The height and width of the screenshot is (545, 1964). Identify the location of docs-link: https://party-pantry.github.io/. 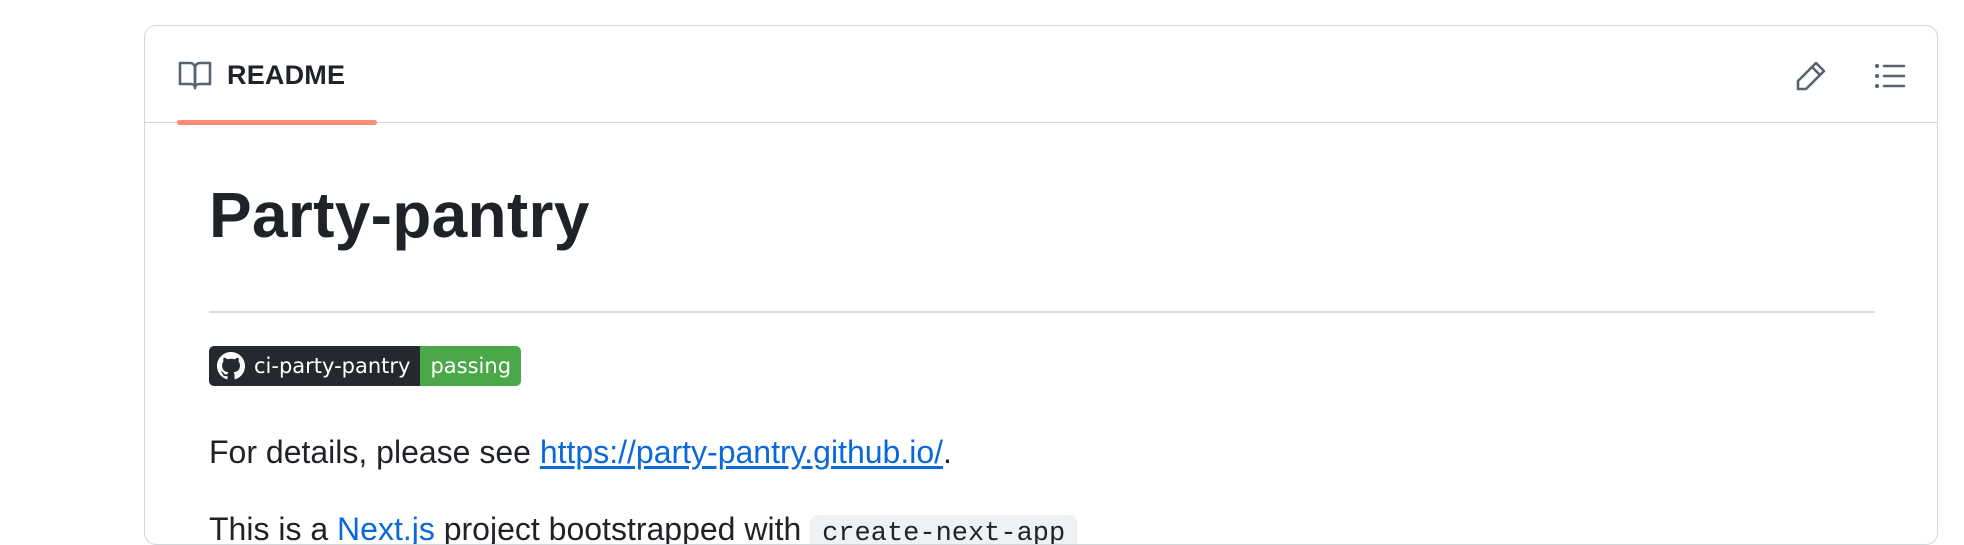
(741, 452).